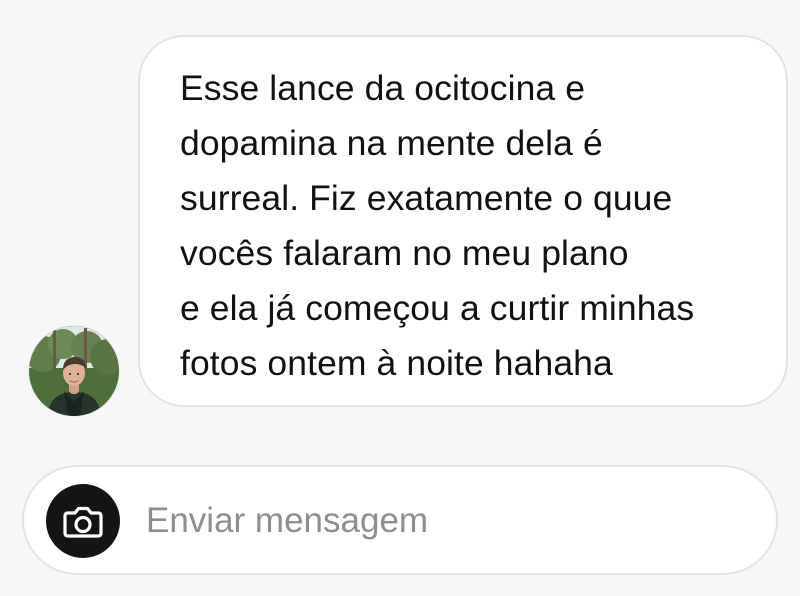 The height and width of the screenshot is (596, 800). Describe the element at coordinates (391, 143) in the screenshot. I see `message-line: dopamina na mente dela é` at that location.